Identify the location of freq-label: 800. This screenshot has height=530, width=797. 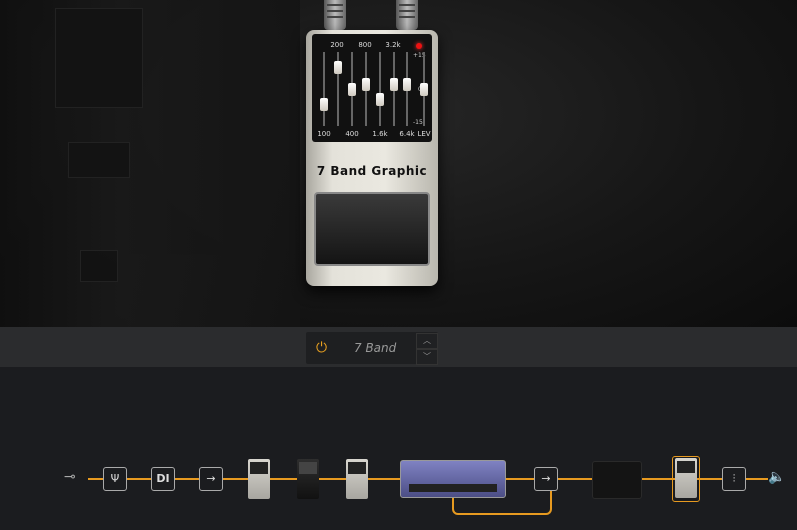
(365, 45).